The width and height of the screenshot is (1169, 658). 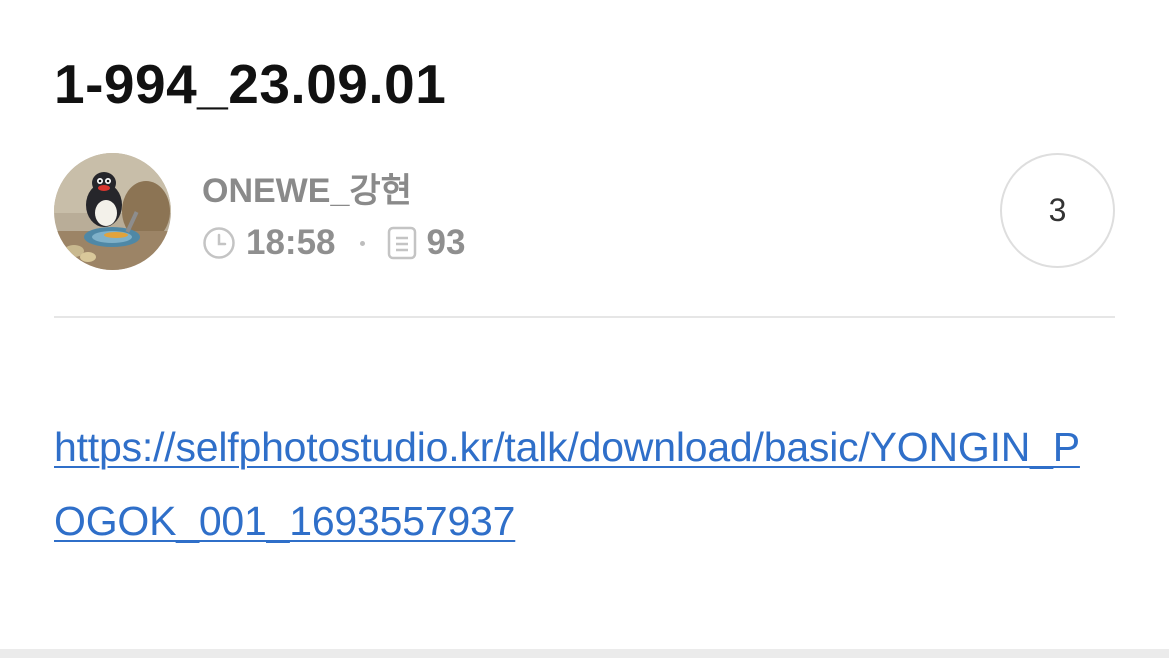 I want to click on clock-icon, so click(x=219, y=243).